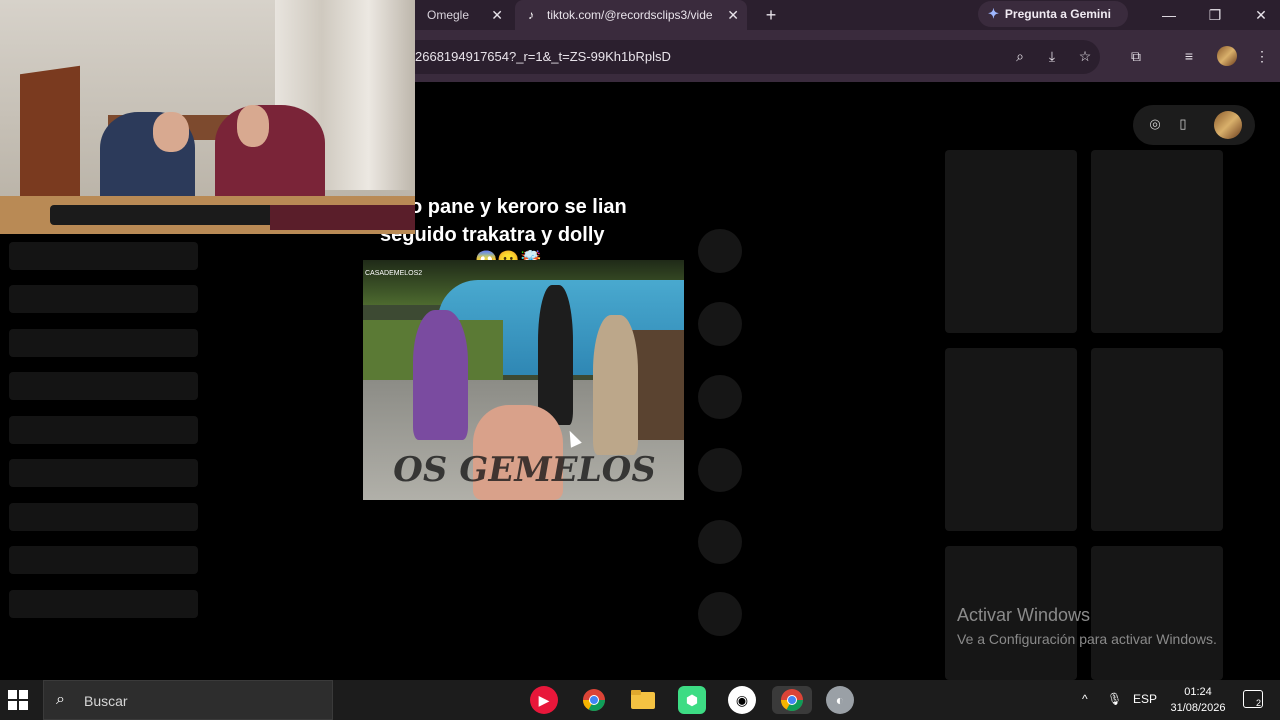 The image size is (1280, 720). What do you see at coordinates (524, 470) in the screenshot?
I see `video-watermark: OS GEMELOS` at bounding box center [524, 470].